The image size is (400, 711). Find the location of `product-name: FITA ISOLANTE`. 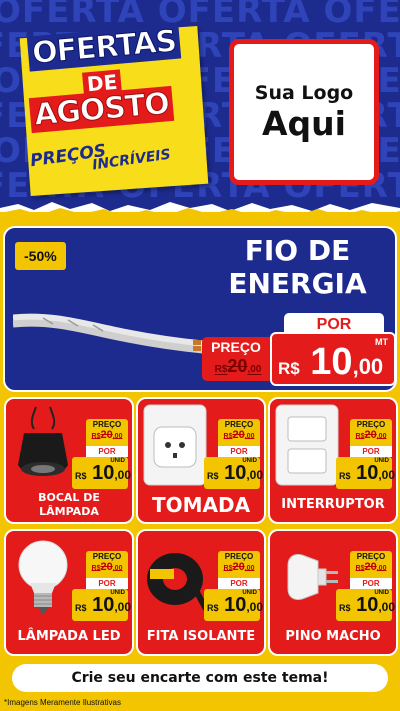

product-name: FITA ISOLANTE is located at coordinates (201, 636).